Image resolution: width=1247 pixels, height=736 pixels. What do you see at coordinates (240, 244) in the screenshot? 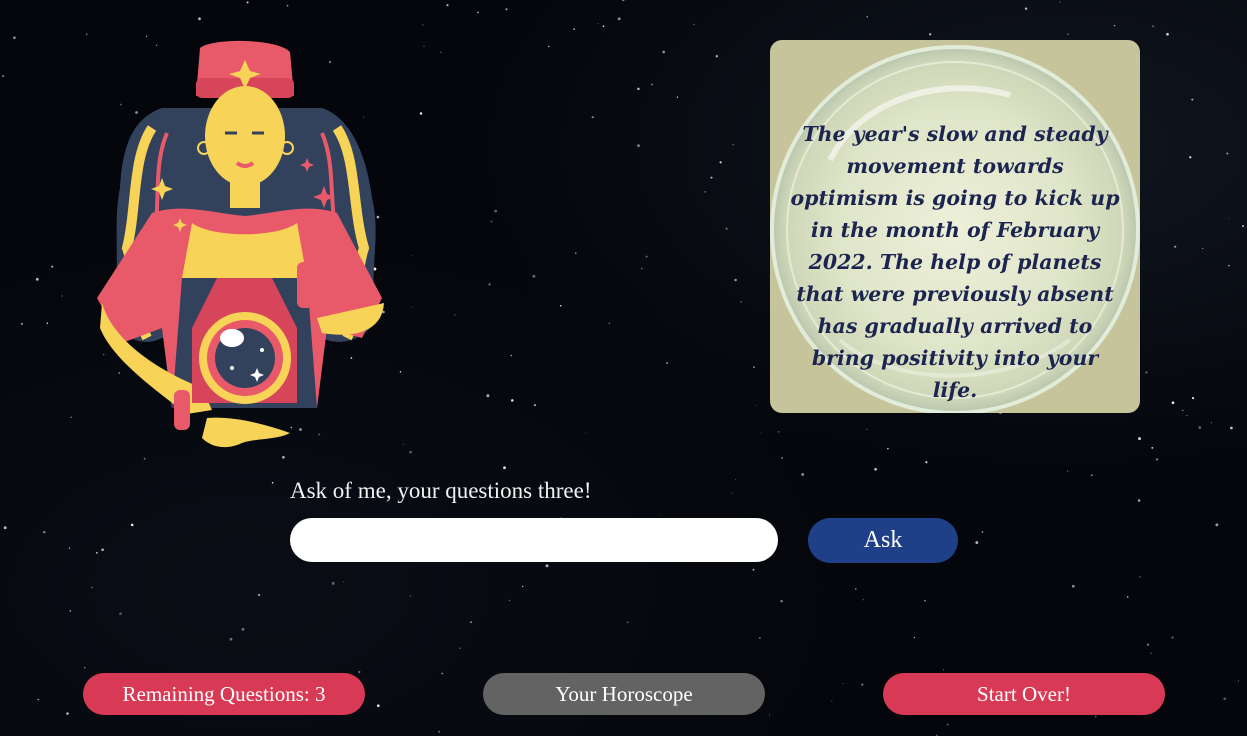
I see `fortune-teller-illustration` at bounding box center [240, 244].